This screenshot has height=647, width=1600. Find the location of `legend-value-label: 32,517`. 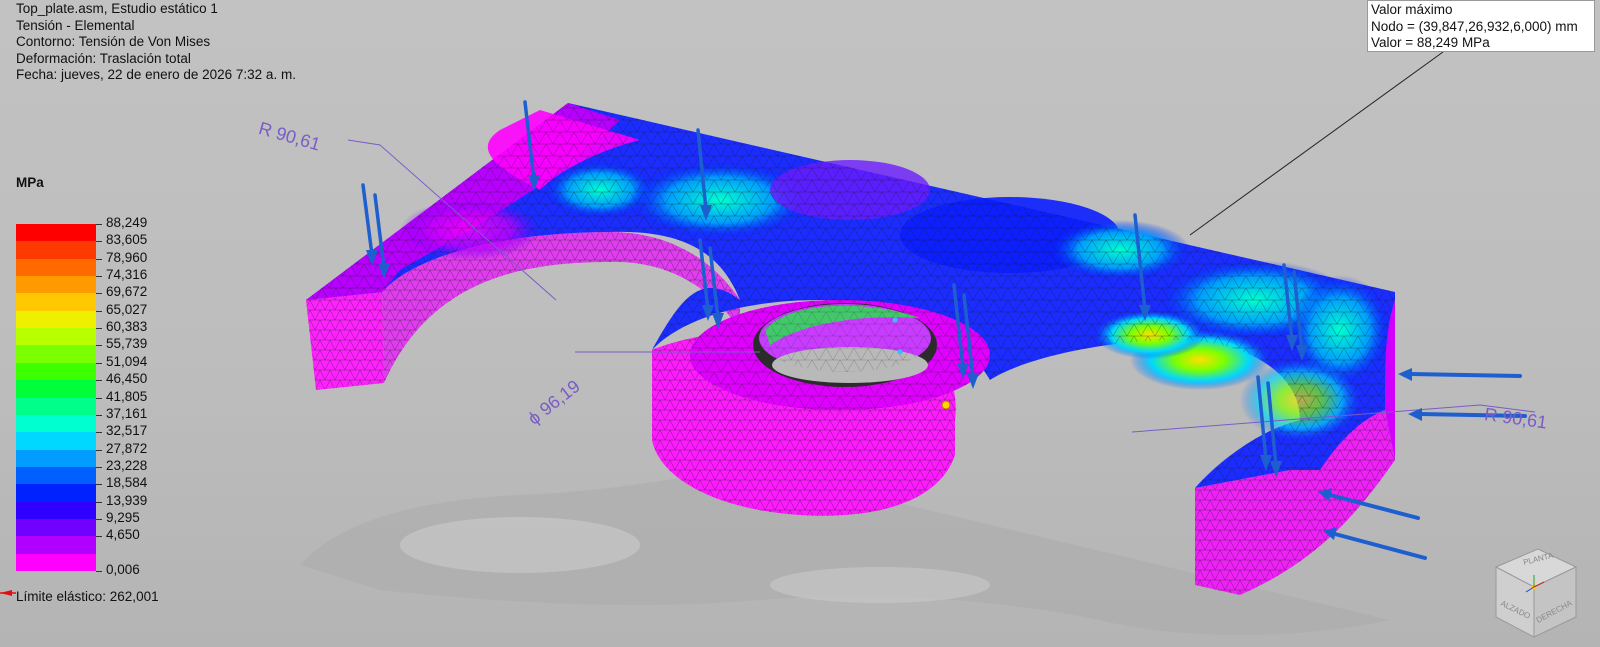

legend-value-label: 32,517 is located at coordinates (127, 431).